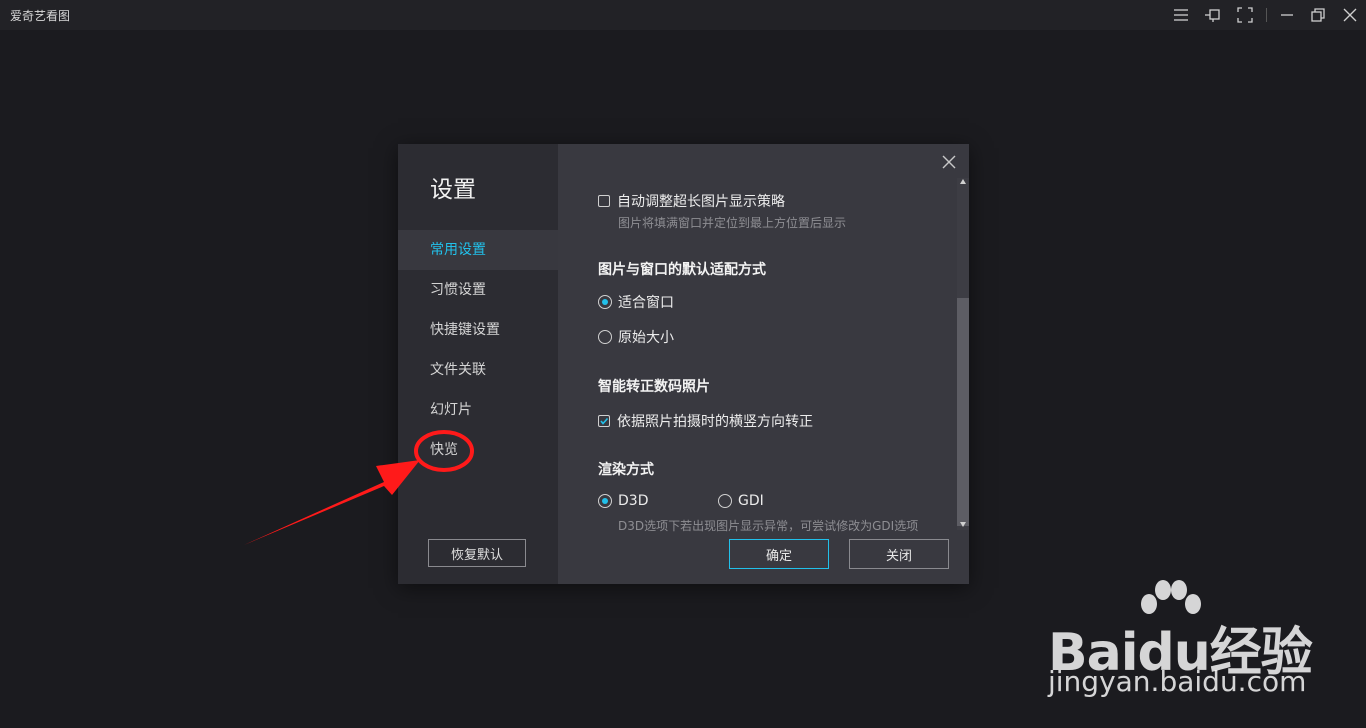 Image resolution: width=1366 pixels, height=728 pixels. Describe the element at coordinates (768, 526) in the screenshot. I see `render-mode-hint: D3D选项下若出现图片显示异常，可尝试修改为GDI选项` at that location.